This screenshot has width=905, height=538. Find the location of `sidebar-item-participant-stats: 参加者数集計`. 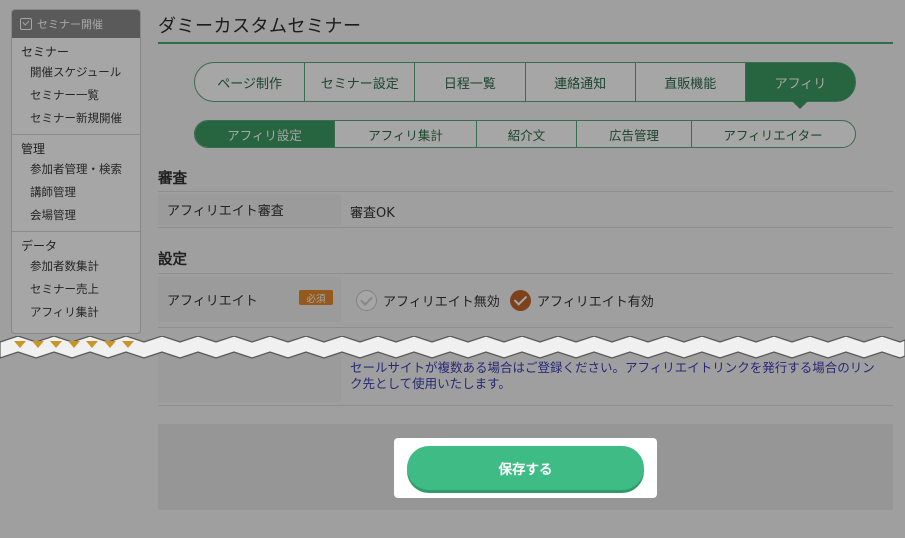

sidebar-item-participant-stats: 参加者数集計 is located at coordinates (76, 266).